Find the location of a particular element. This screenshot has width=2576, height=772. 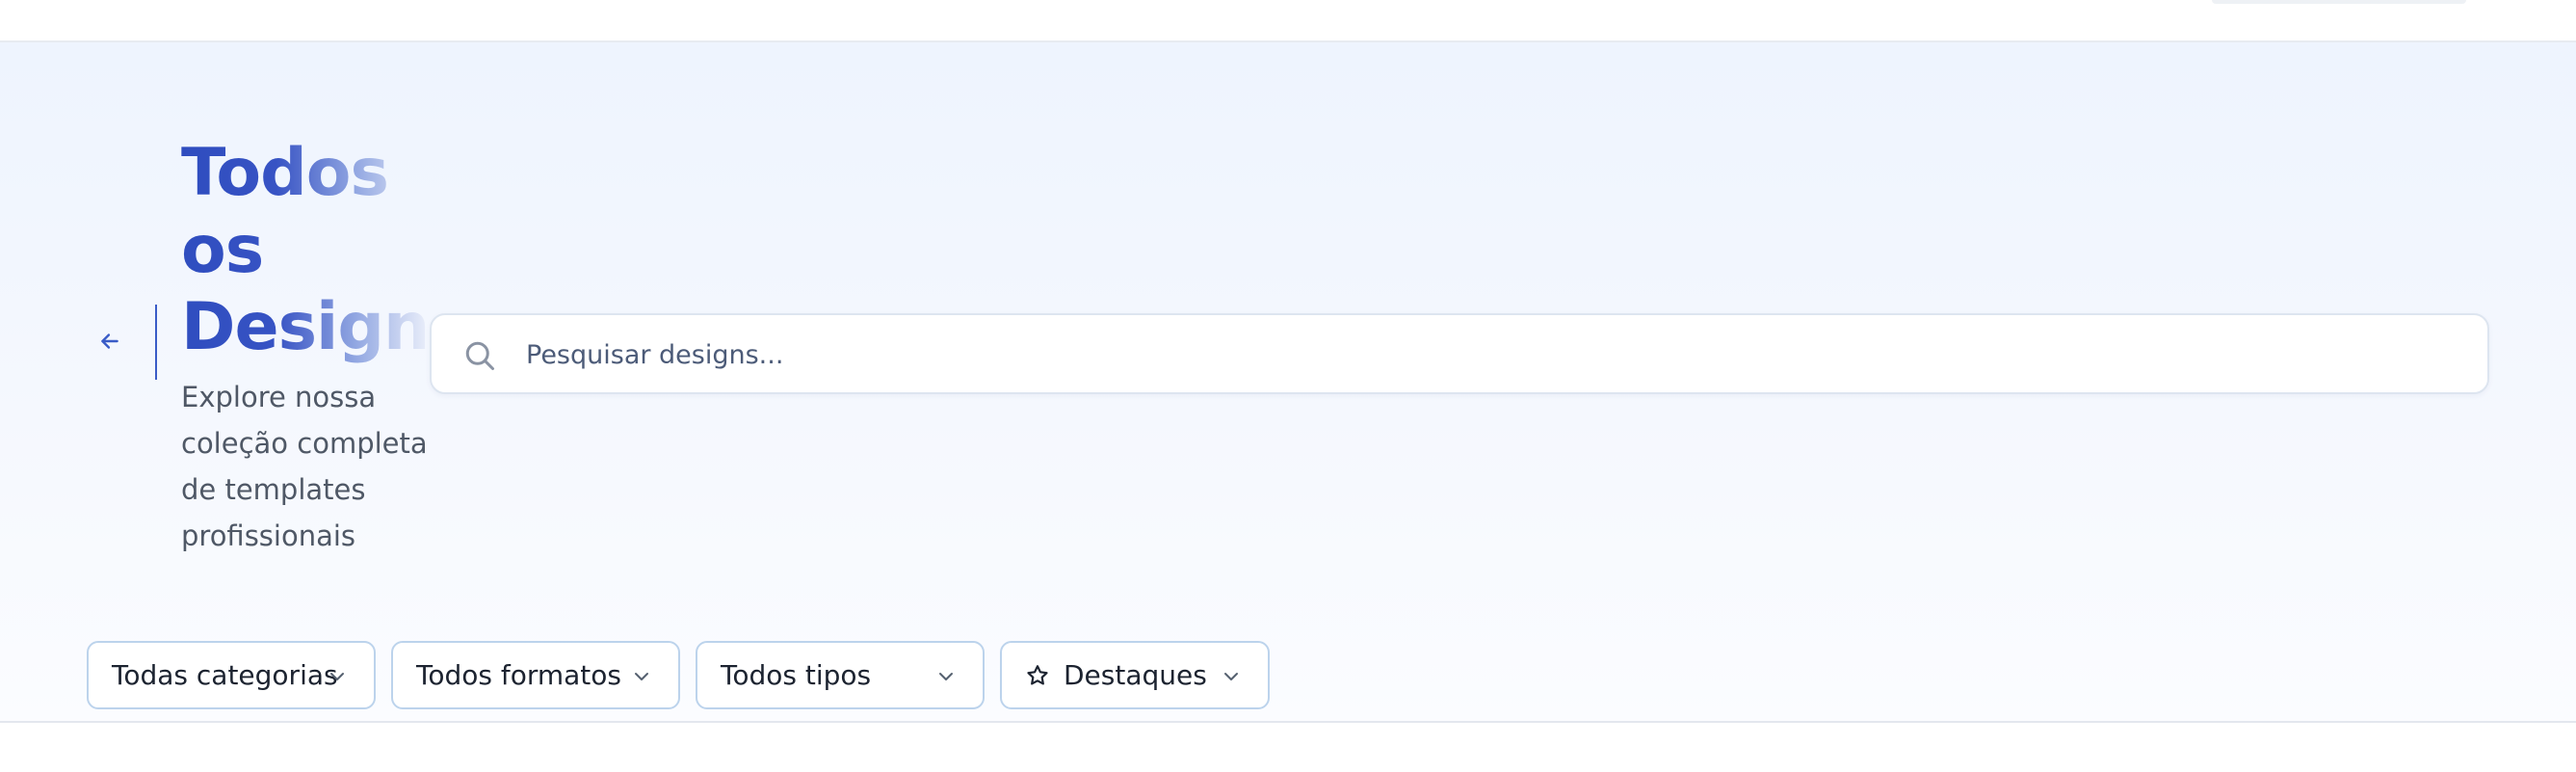

type-filter: Todos tipos is located at coordinates (840, 675).